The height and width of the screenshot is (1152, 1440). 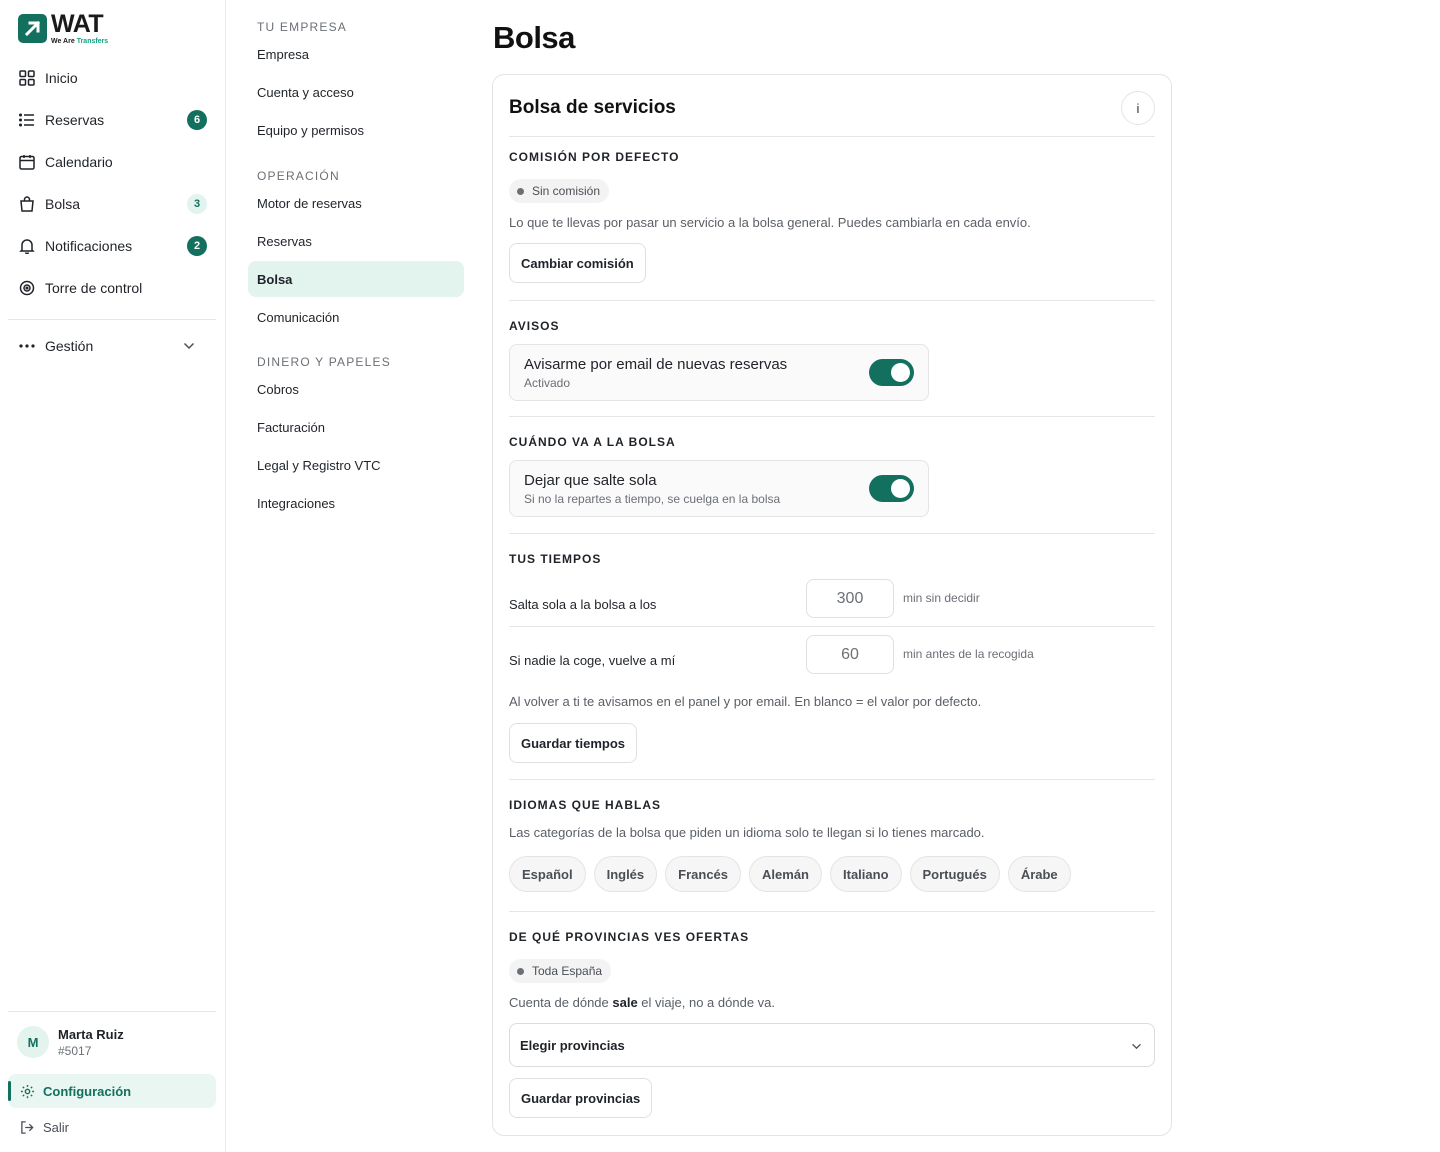 I want to click on guardar-provincias-button: Guardar provincias, so click(x=581, y=1098).